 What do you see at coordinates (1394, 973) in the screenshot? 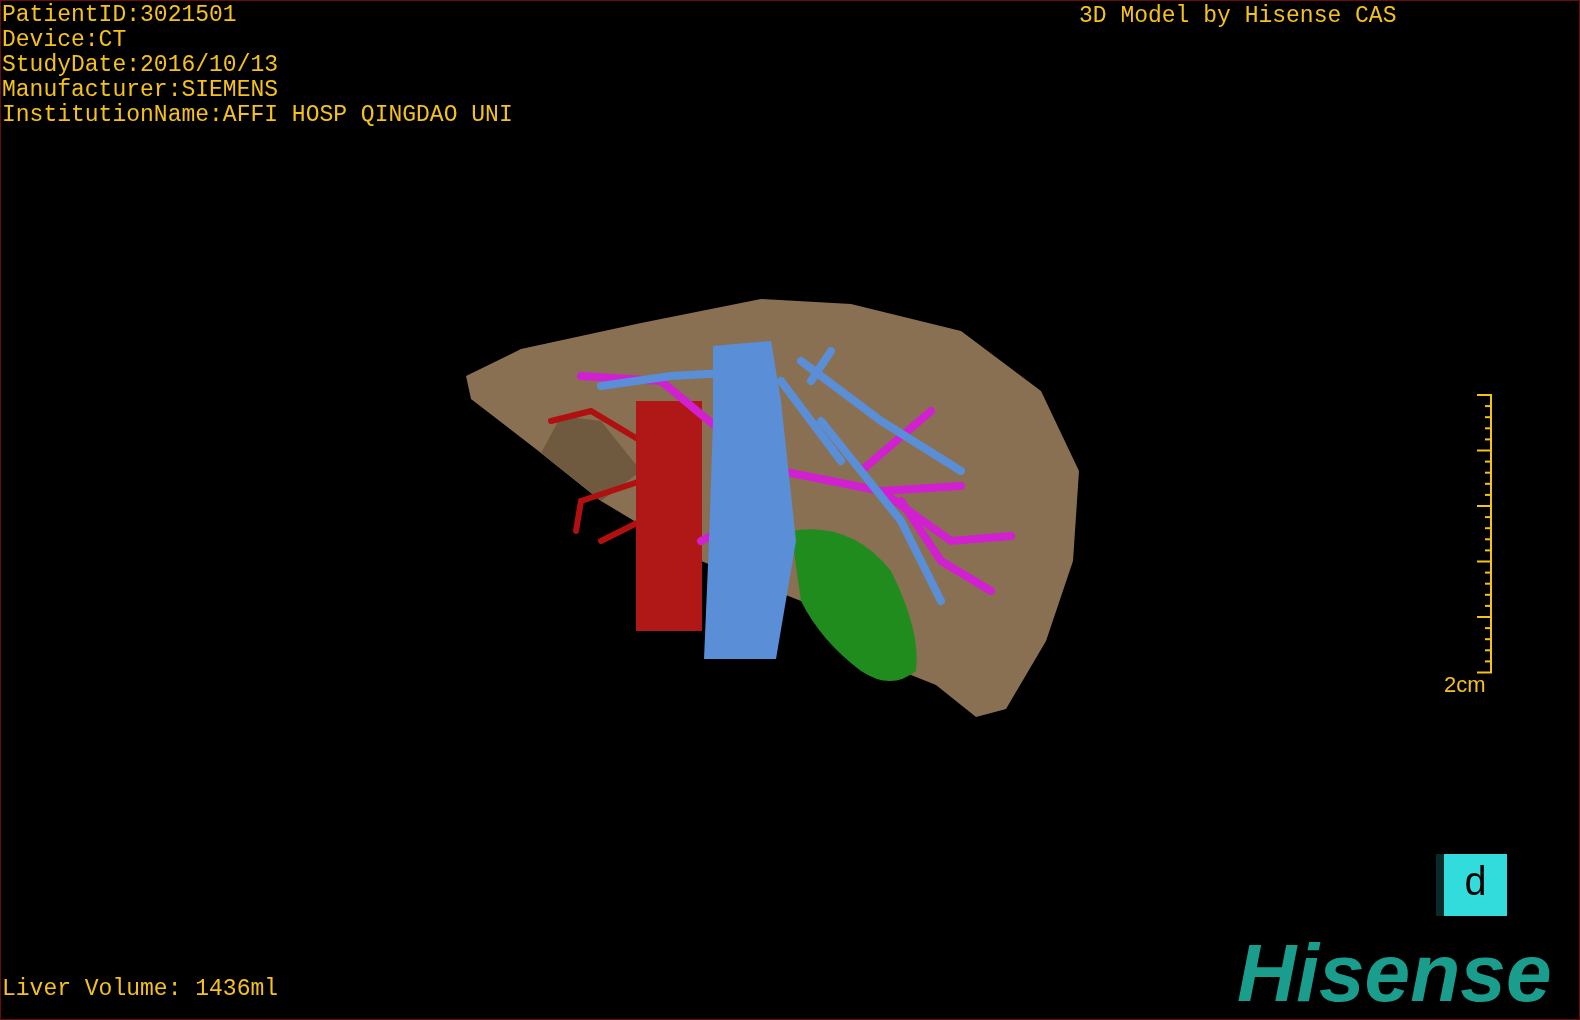
I see `logo: Hisense` at bounding box center [1394, 973].